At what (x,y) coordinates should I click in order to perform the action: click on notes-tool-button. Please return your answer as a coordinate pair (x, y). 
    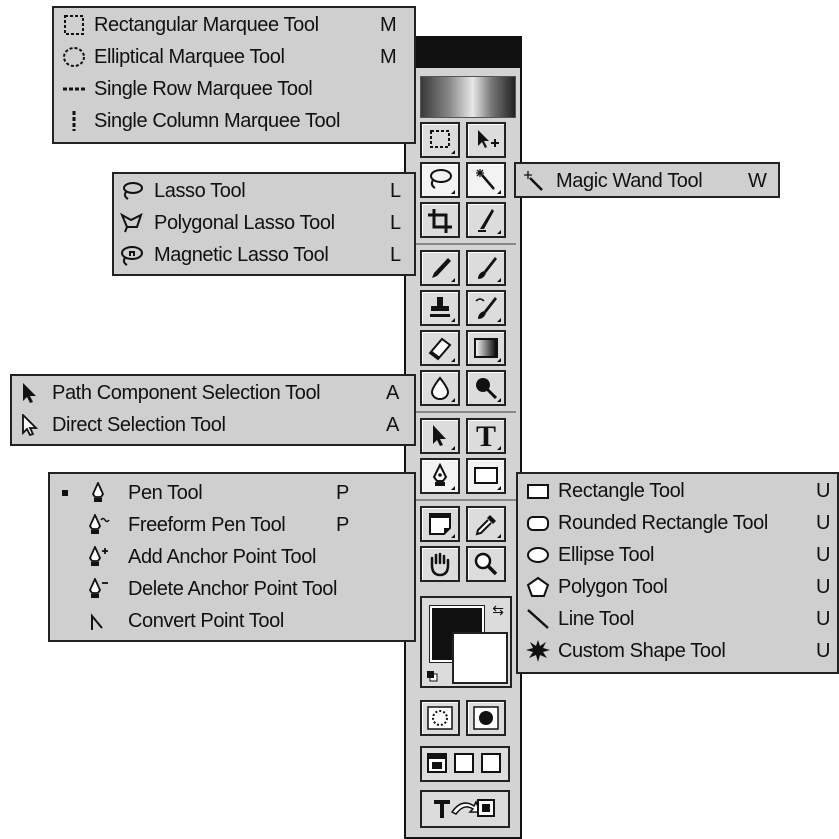
    Looking at the image, I should click on (440, 524).